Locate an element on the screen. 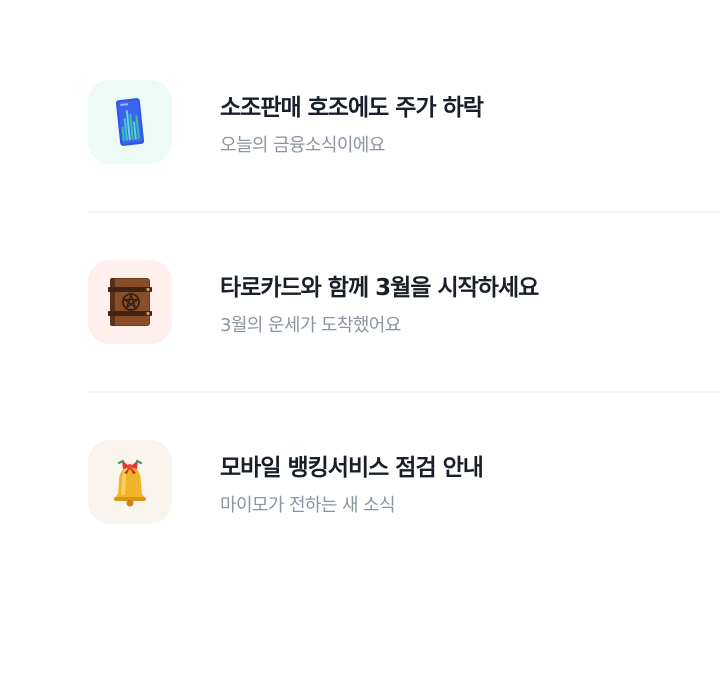  item-title: 타로카드와 함께 3월을 시작하세요 is located at coordinates (379, 288).